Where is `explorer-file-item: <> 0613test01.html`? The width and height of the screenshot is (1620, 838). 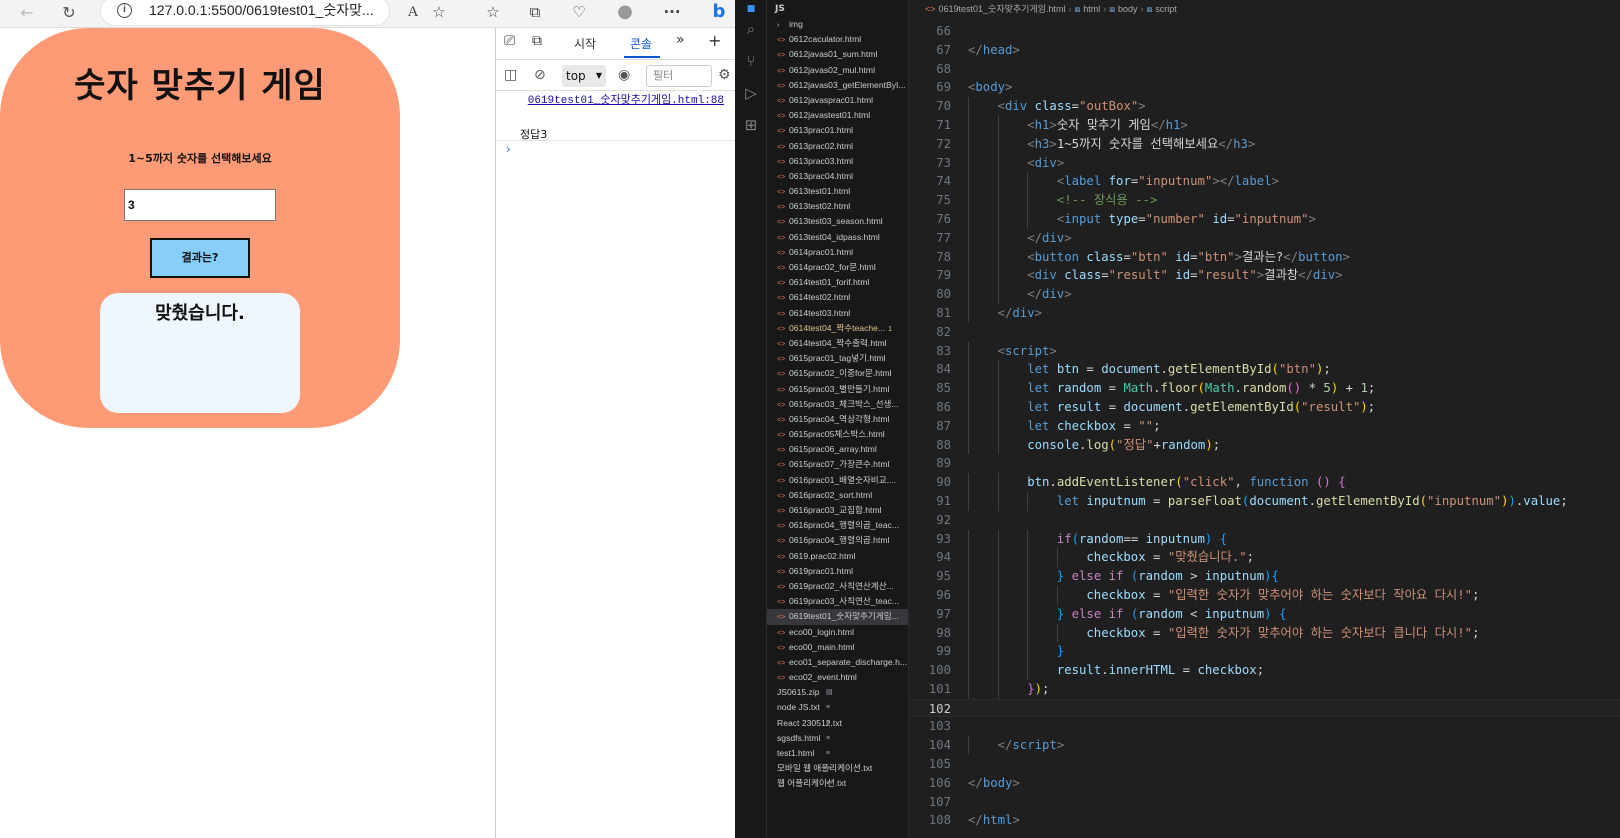 explorer-file-item: <> 0613test01.html is located at coordinates (837, 191).